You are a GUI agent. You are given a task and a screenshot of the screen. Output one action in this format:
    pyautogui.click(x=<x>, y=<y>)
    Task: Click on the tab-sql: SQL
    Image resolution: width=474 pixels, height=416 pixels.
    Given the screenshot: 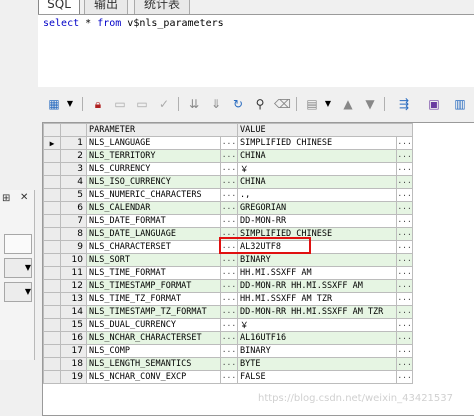 What is the action you would take?
    pyautogui.click(x=59, y=7)
    